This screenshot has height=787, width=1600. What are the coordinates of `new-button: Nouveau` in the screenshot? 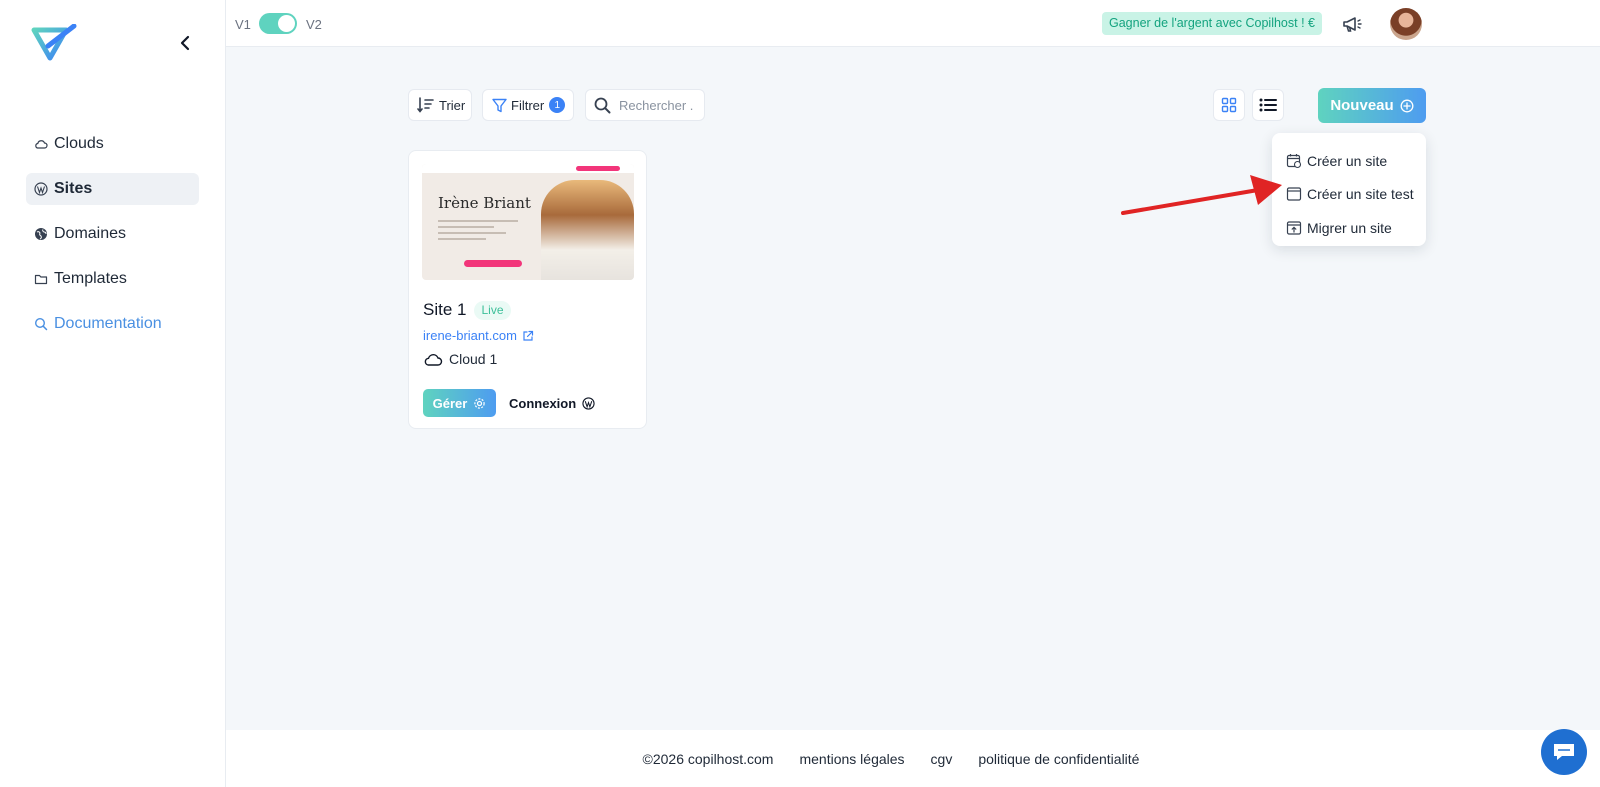 It's located at (1372, 105).